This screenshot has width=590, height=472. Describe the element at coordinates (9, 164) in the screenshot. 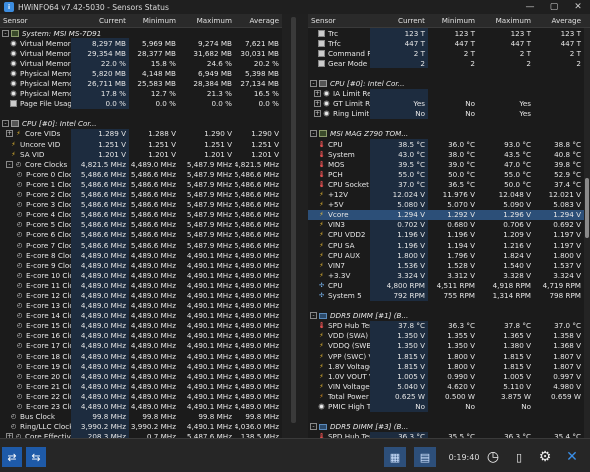

I see `expand-toggle: -` at that location.